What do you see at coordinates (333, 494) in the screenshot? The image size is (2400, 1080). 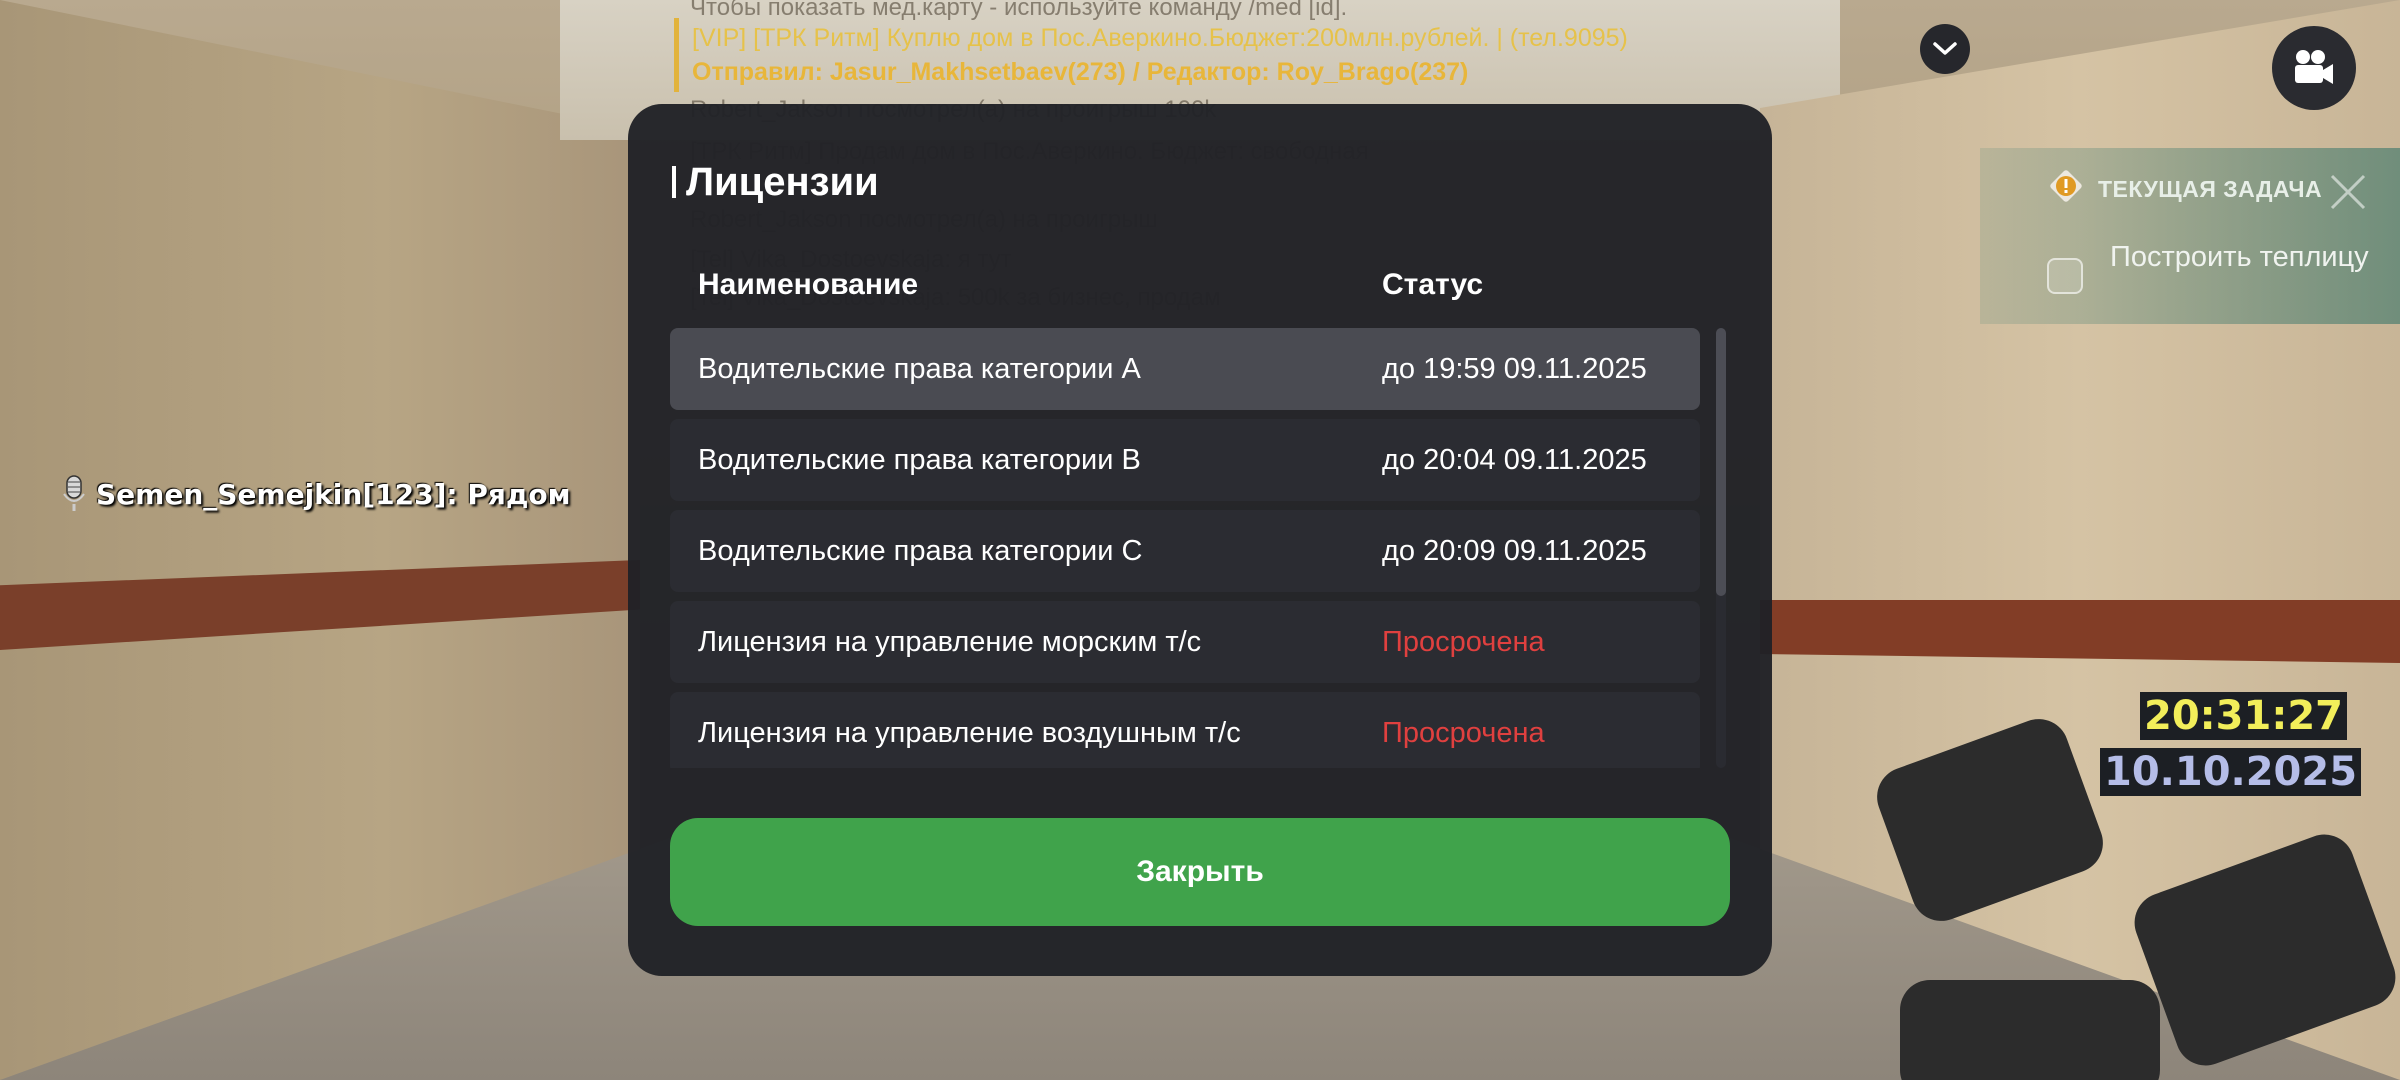 I see `player-voice-text: Semen_Semejkin[123]: Рядом` at bounding box center [333, 494].